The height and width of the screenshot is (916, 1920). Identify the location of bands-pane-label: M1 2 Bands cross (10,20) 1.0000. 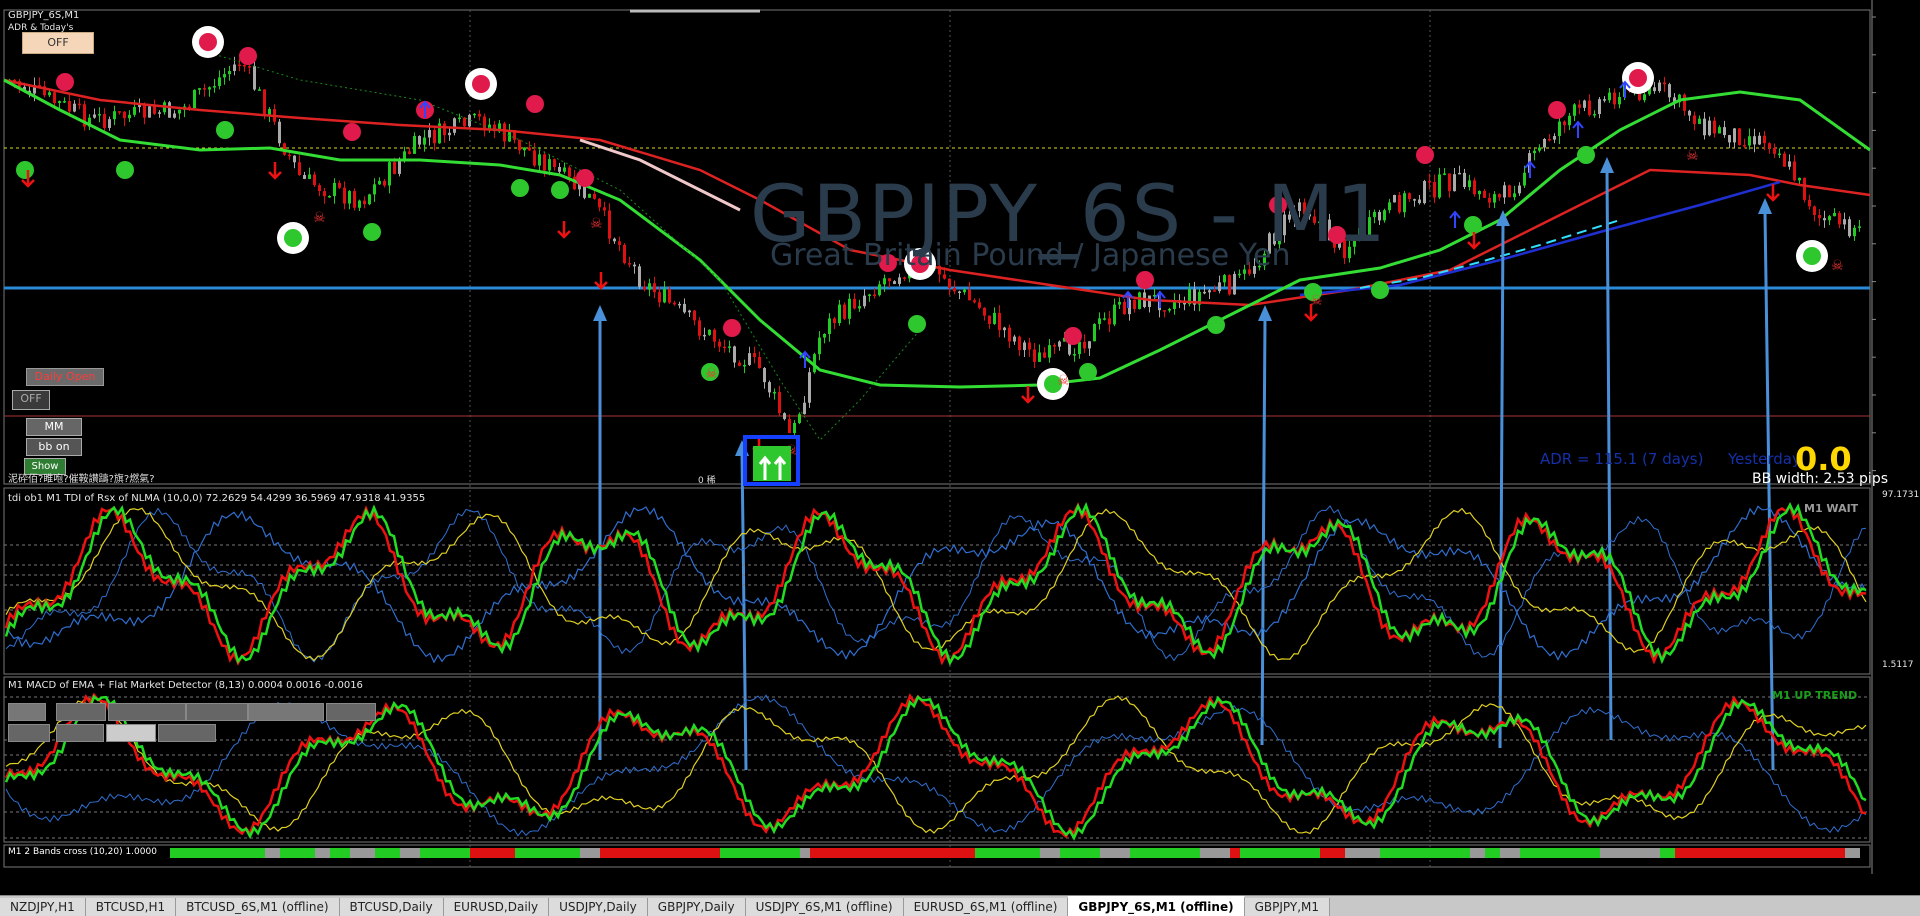
(82, 852).